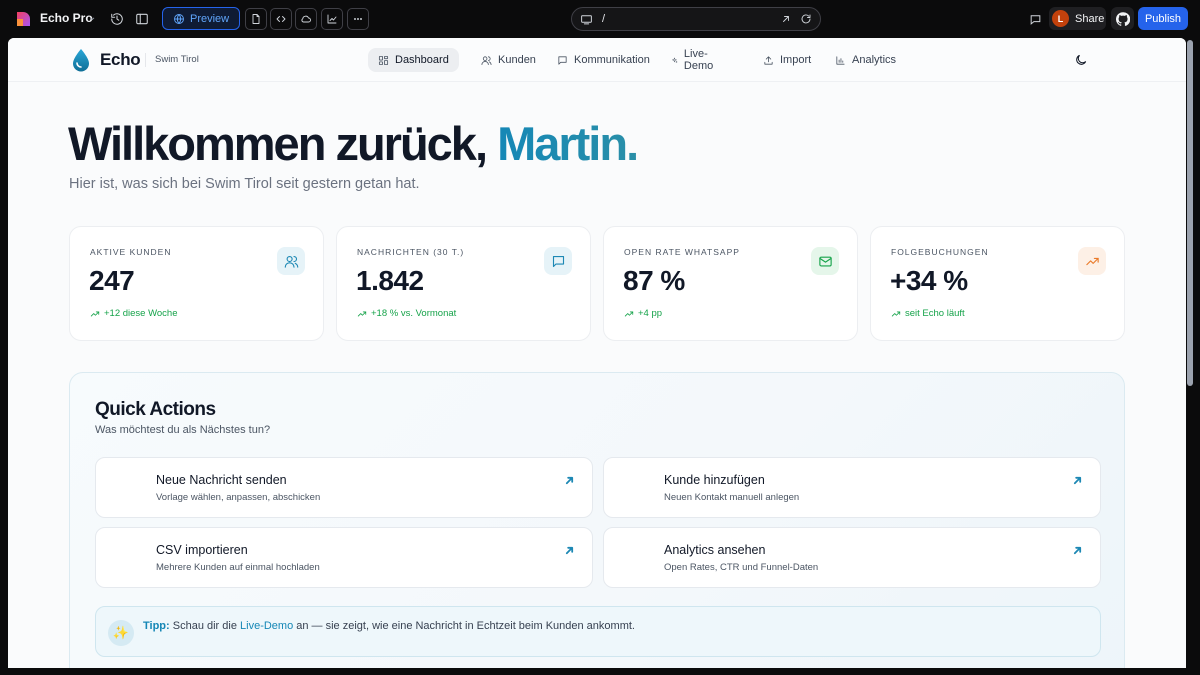 The image size is (1200, 675). What do you see at coordinates (1122, 18) in the screenshot?
I see `github-icon` at bounding box center [1122, 18].